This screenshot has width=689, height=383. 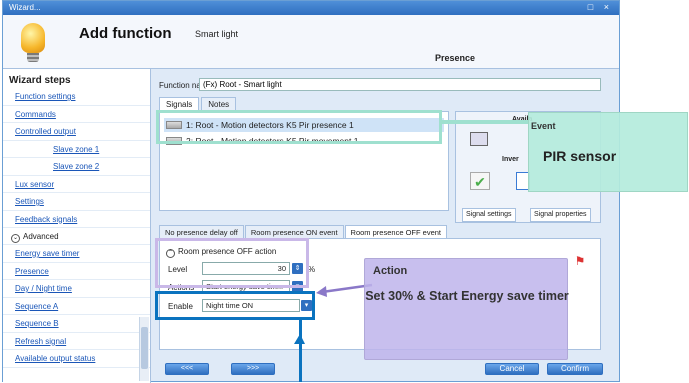 I want to click on action-callout: Action Set 30% & Start Energy save timer, so click(x=466, y=309).